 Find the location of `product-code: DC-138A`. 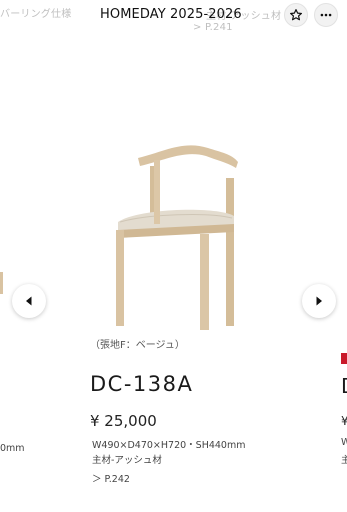

product-code: DC-138A is located at coordinates (142, 384).